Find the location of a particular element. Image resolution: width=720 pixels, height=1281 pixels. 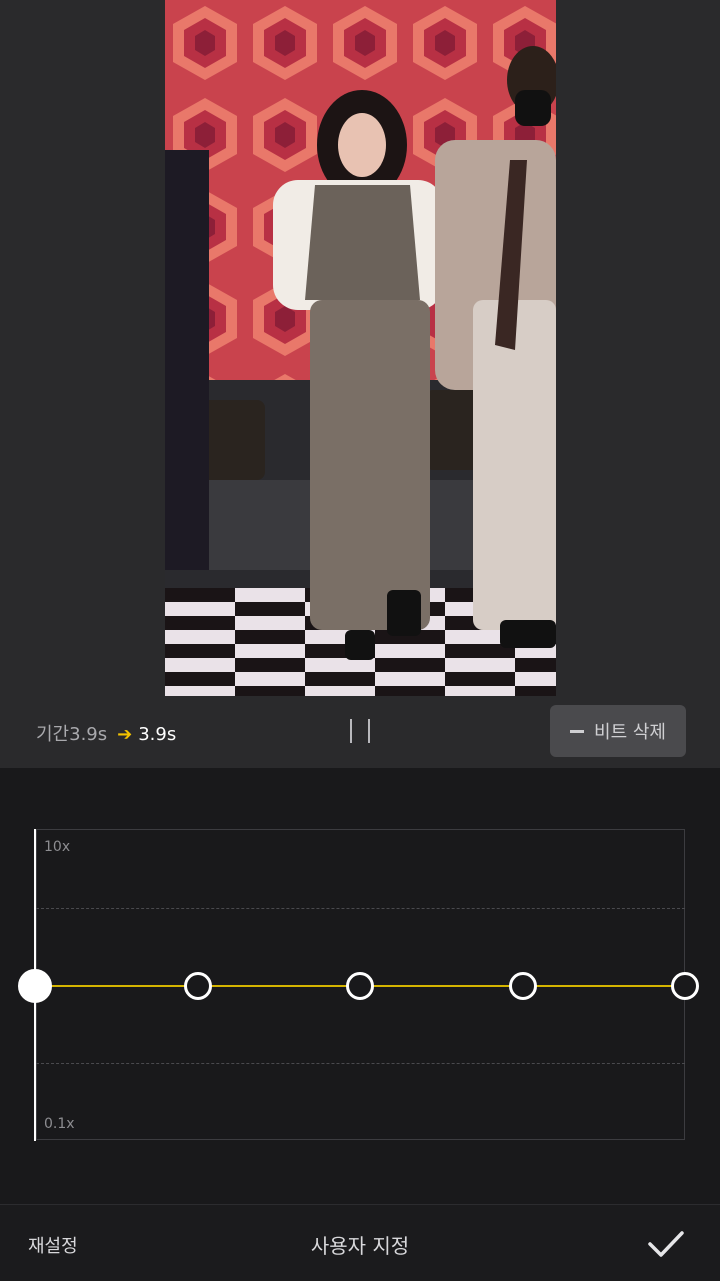

check-icon is located at coordinates (666, 1244).